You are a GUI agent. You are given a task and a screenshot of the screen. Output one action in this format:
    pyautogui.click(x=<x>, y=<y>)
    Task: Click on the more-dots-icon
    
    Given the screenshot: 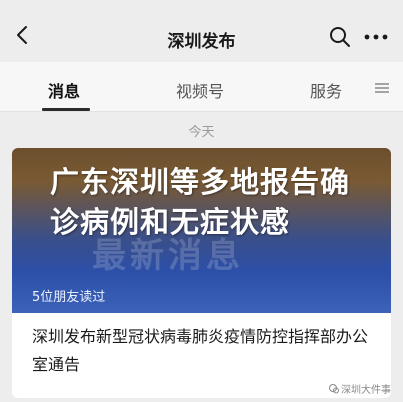 What is the action you would take?
    pyautogui.click(x=376, y=37)
    